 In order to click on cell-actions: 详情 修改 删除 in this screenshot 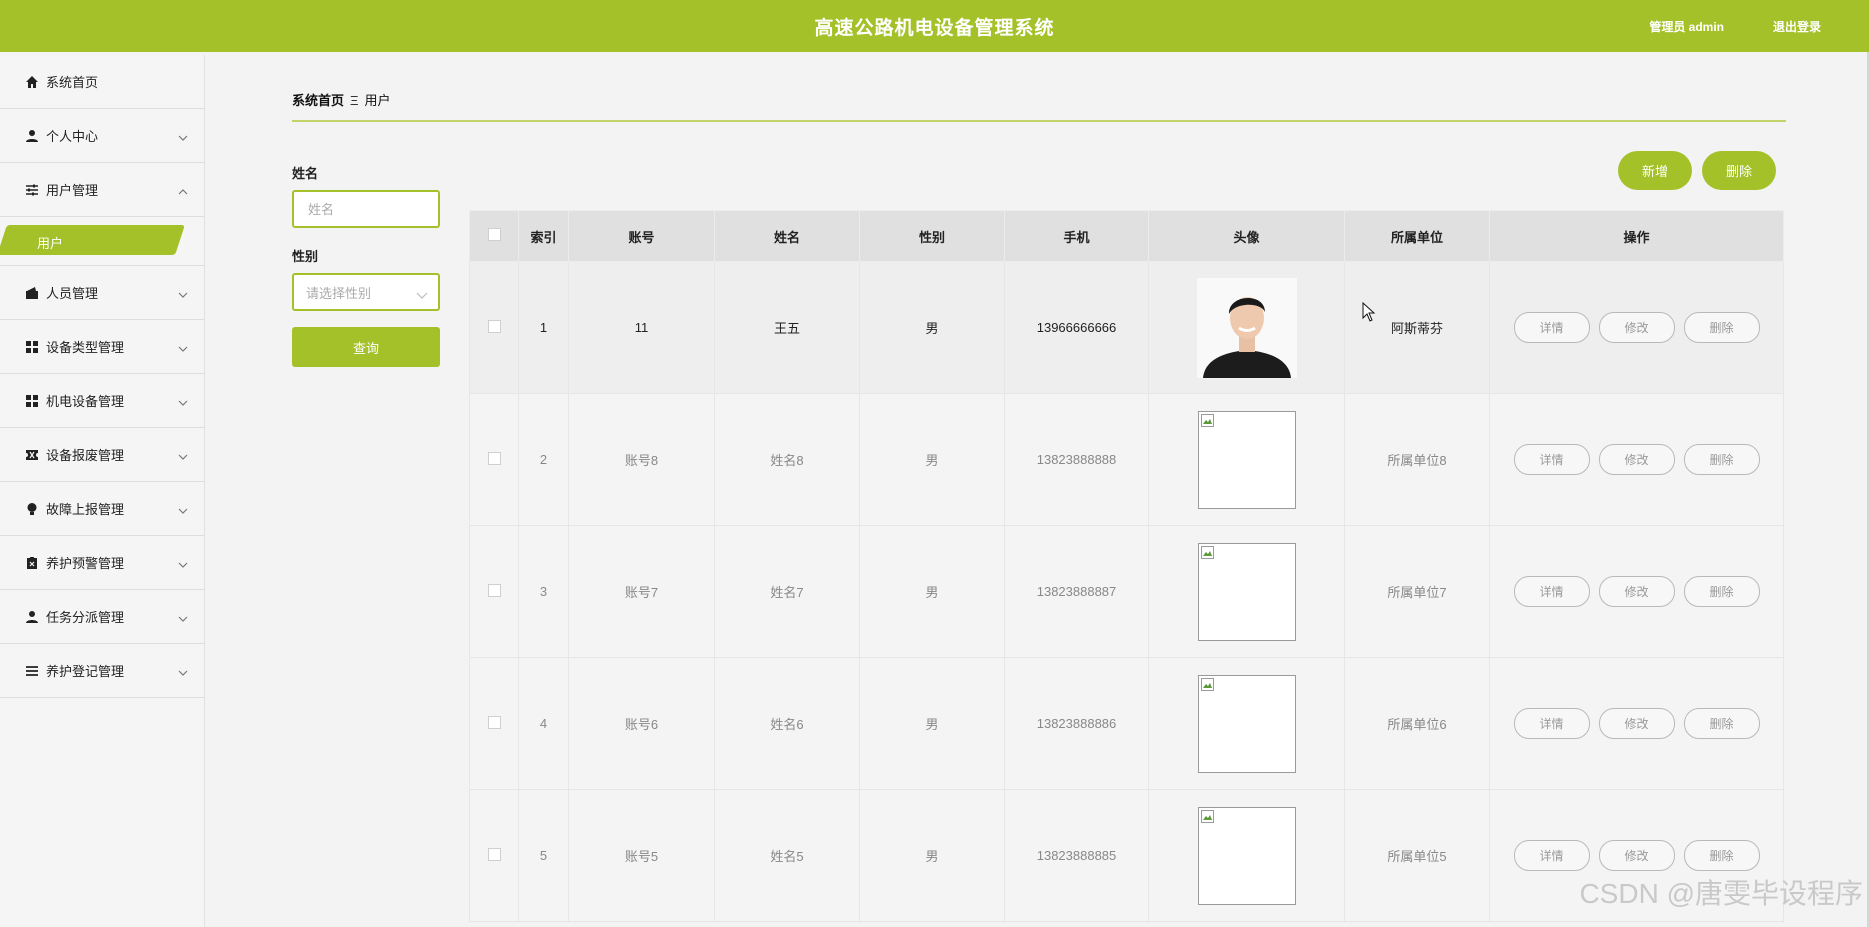, I will do `click(1636, 327)`.